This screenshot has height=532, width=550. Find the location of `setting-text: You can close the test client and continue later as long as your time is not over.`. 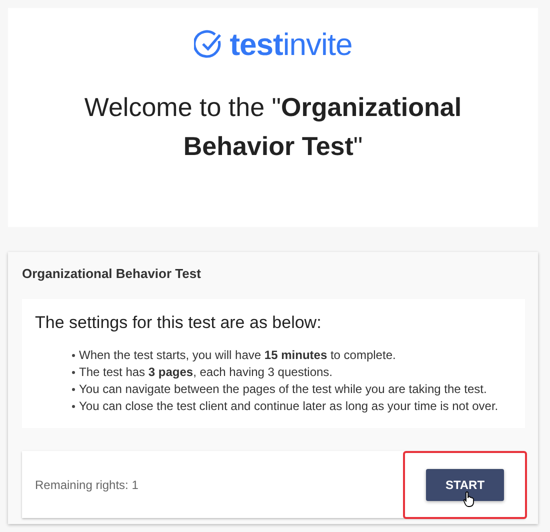

setting-text: You can close the test client and continue later as long as your time is not over. is located at coordinates (288, 406).